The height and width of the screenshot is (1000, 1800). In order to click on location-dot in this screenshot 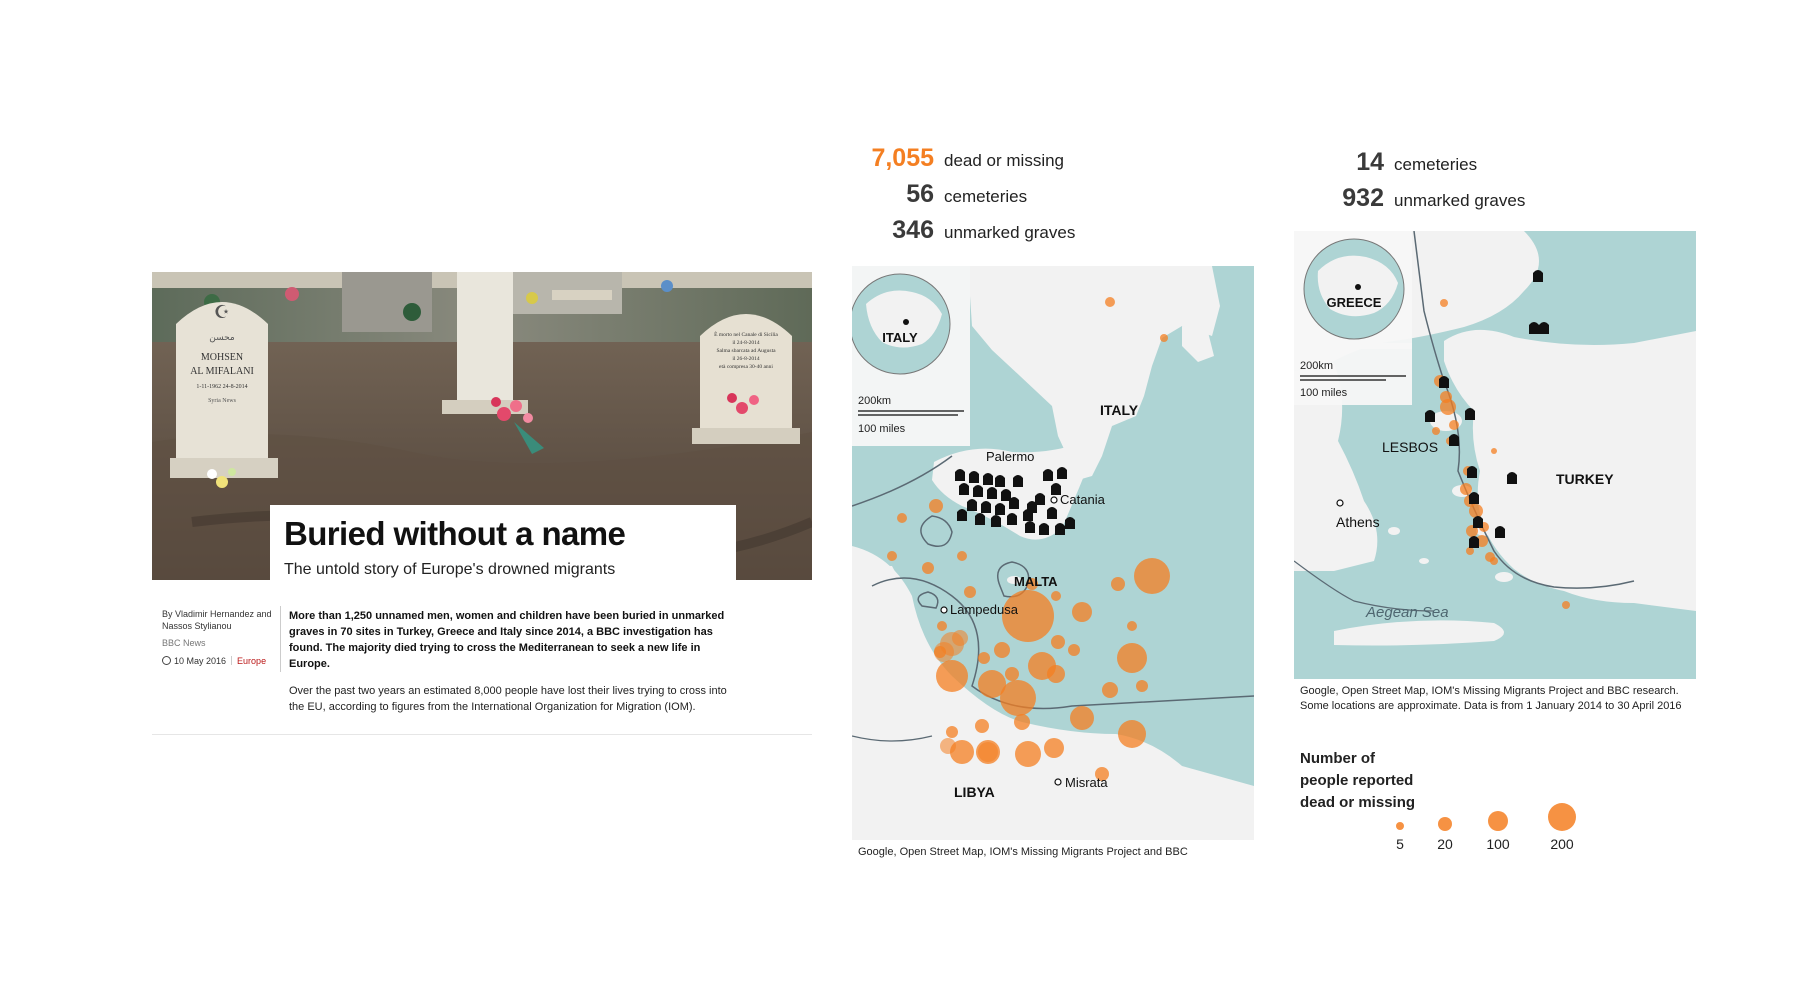, I will do `click(906, 322)`.